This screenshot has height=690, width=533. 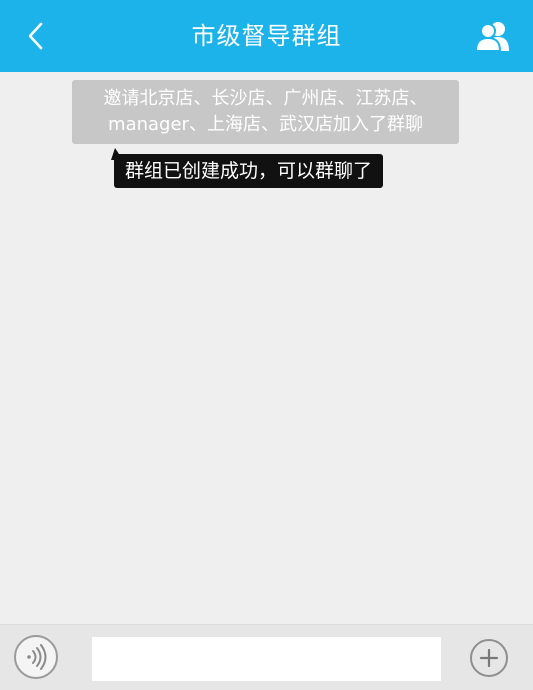 I want to click on page-title: 市级督导群组, so click(x=266, y=36).